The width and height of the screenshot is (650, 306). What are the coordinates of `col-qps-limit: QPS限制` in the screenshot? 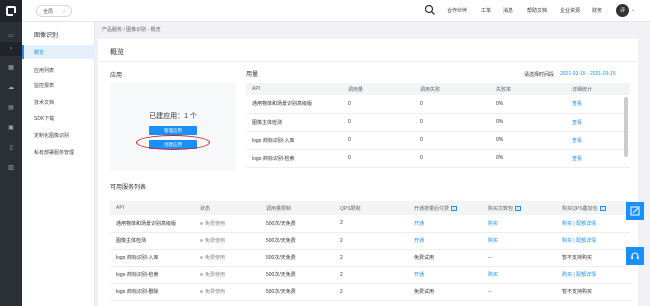 It's located at (371, 208).